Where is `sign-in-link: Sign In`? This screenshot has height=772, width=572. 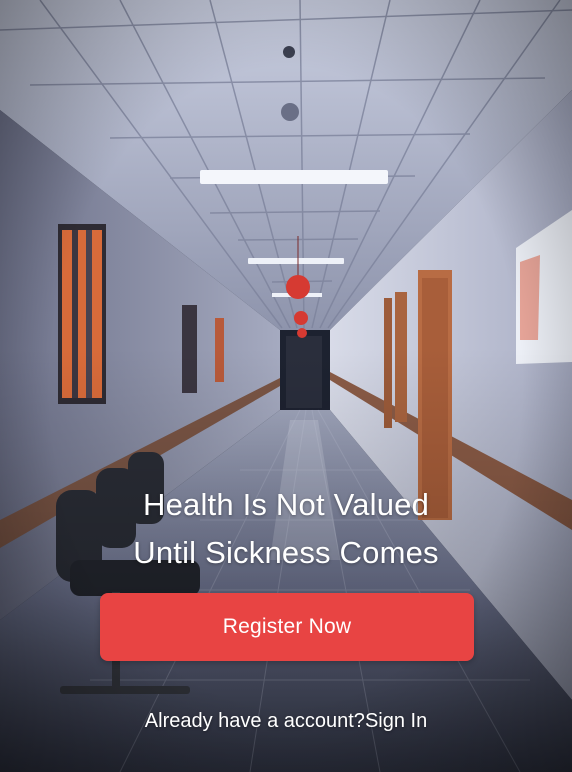
sign-in-link: Sign In is located at coordinates (396, 721).